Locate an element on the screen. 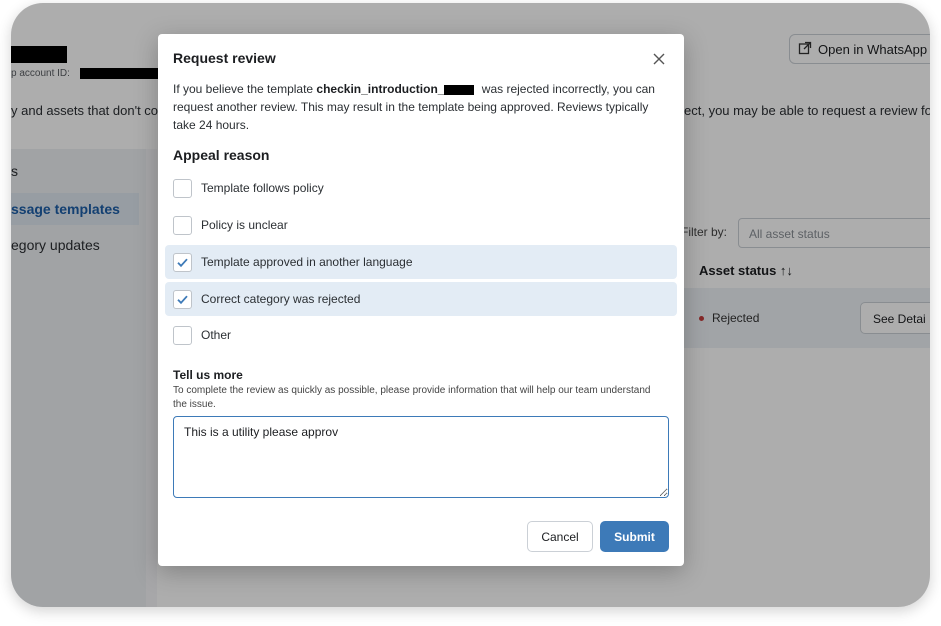  option-approved-another-language: Template approved in another language is located at coordinates (421, 262).